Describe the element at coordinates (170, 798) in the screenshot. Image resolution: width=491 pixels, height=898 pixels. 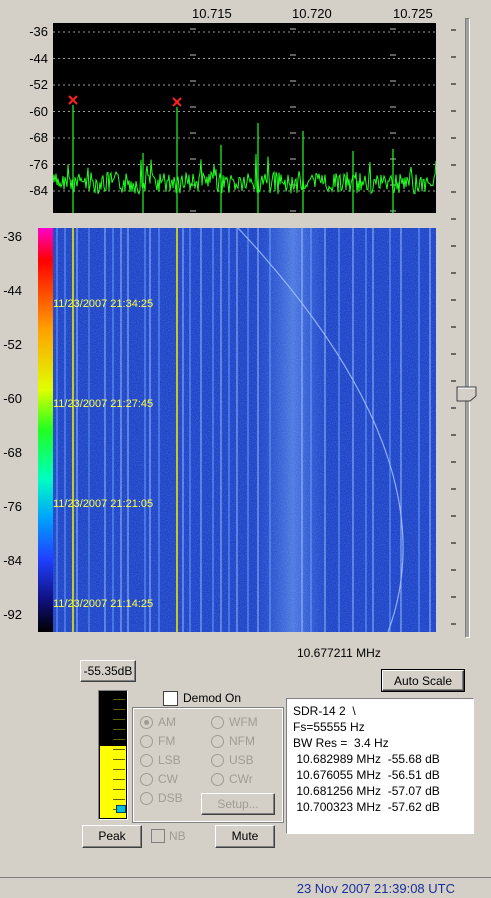
I see `mode-label: DSB` at that location.